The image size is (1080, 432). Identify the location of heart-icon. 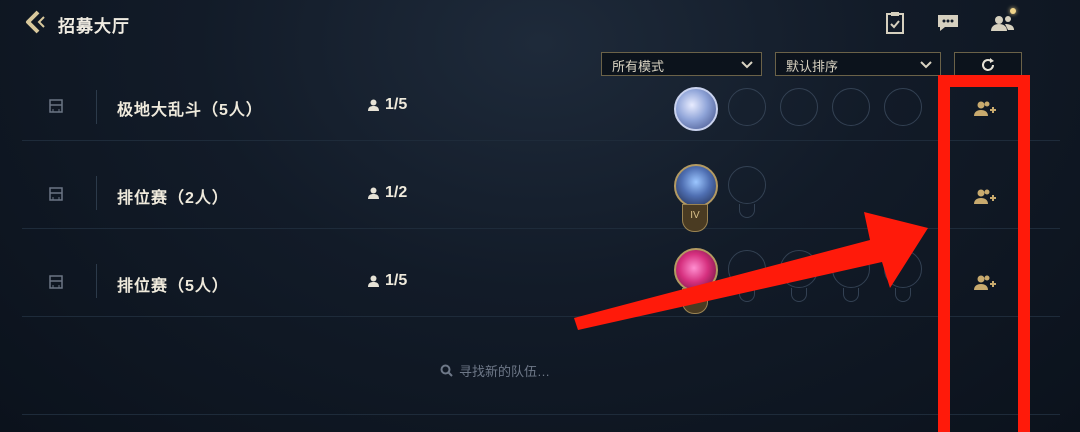
(696, 270).